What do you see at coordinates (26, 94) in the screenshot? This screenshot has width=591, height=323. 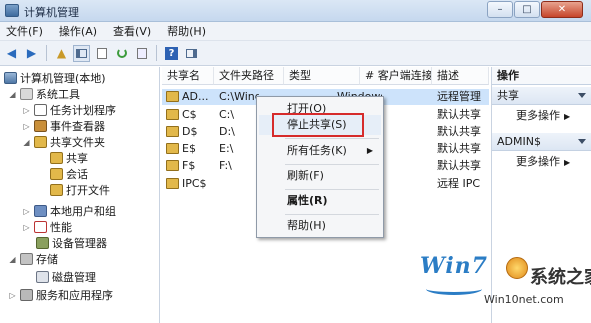 I see `tools-icon` at bounding box center [26, 94].